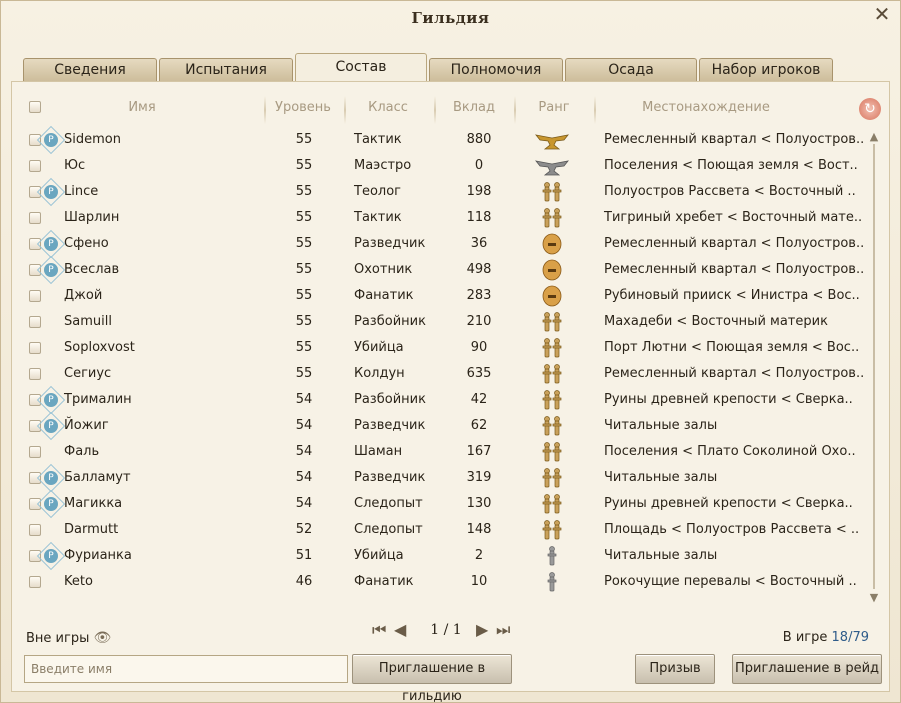 This screenshot has height=703, width=901. I want to click on member-level: 51, so click(304, 555).